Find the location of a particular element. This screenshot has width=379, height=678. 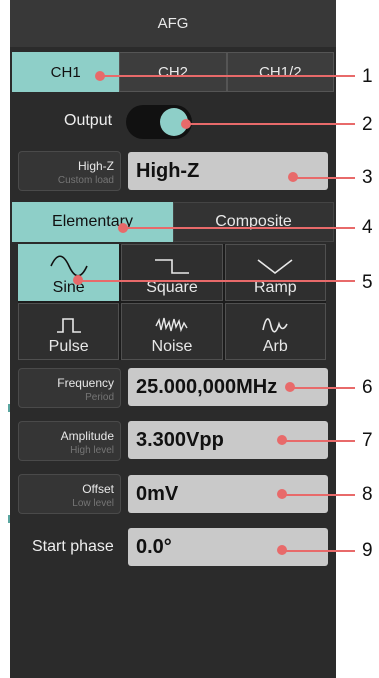

callout-number-2: 2 is located at coordinates (367, 124).